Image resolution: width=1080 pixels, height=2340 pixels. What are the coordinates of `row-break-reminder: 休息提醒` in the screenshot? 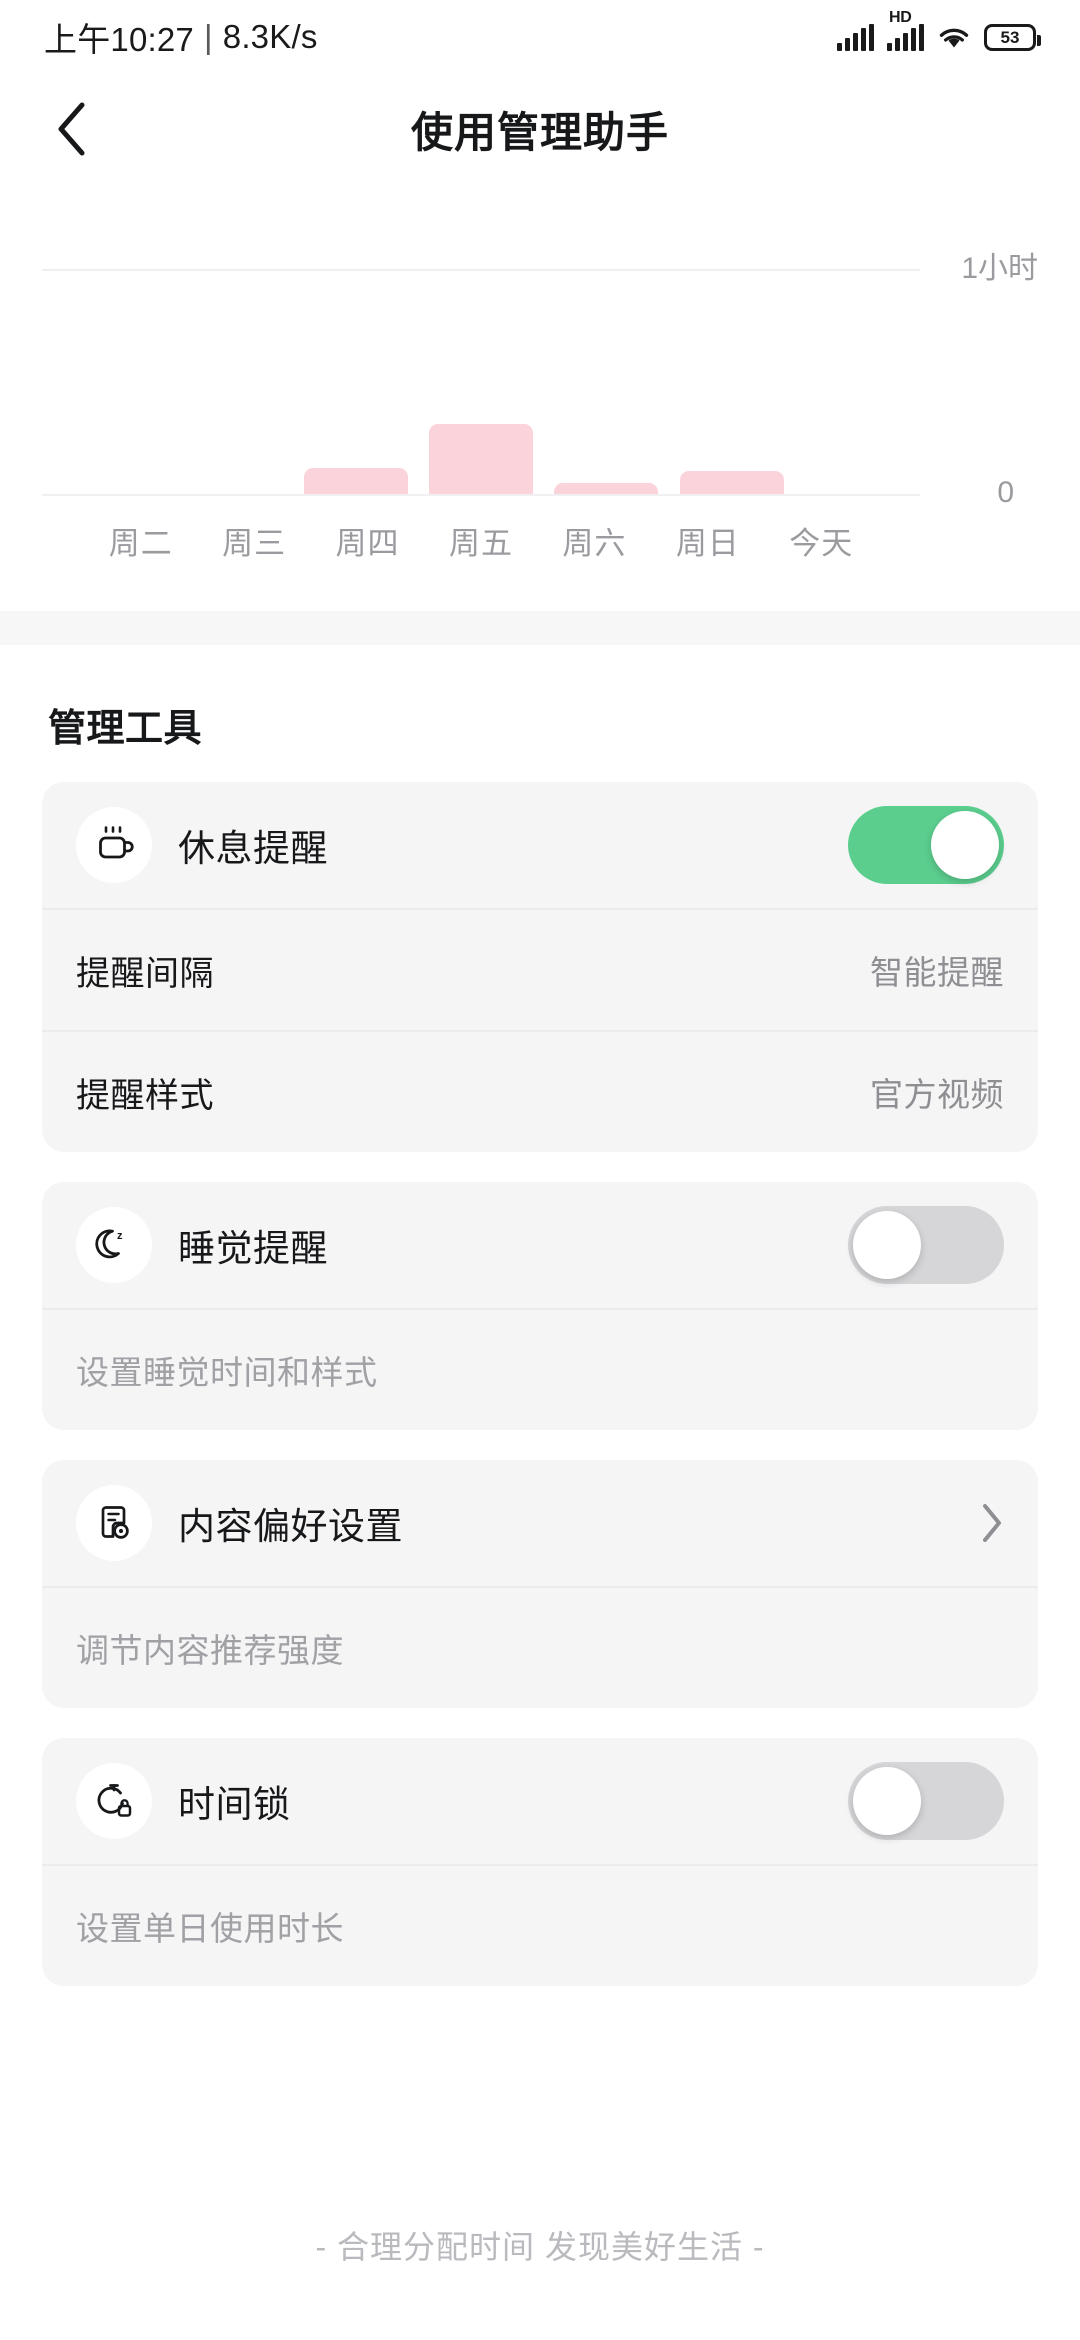 It's located at (540, 845).